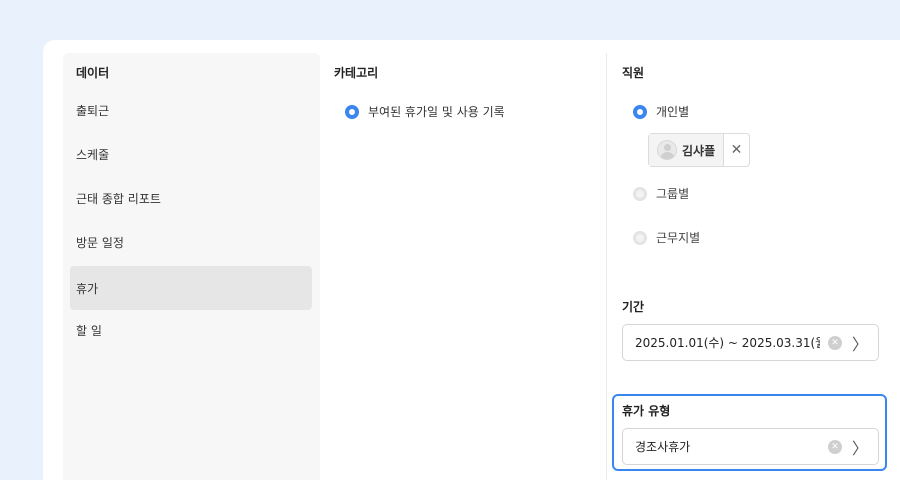 This screenshot has width=900, height=480. I want to click on data-item-visit-schedule: 방문 일정, so click(191, 242).